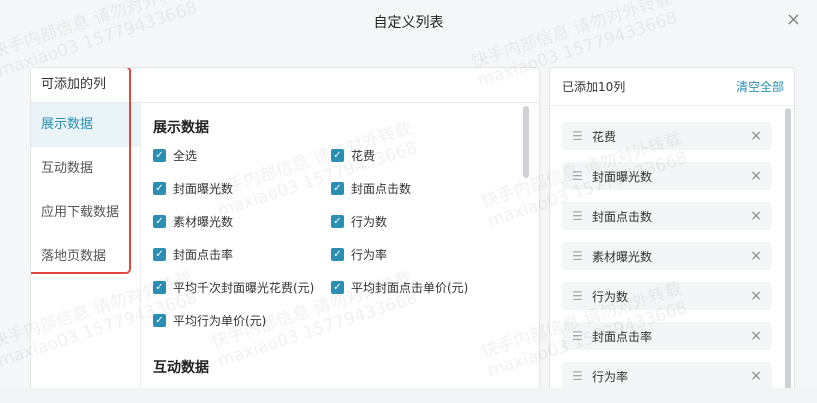 This screenshot has height=403, width=817. Describe the element at coordinates (242, 188) in the screenshot. I see `option-cover-impressions: ✓ 封面曝光数` at that location.